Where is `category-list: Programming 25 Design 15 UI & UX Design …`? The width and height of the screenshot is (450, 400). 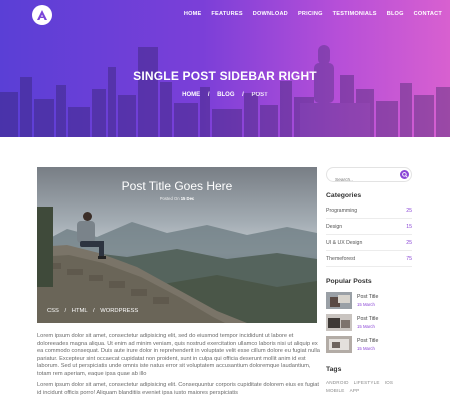 category-list: Programming 25 Design 15 UI & UX Design … is located at coordinates (369, 235).